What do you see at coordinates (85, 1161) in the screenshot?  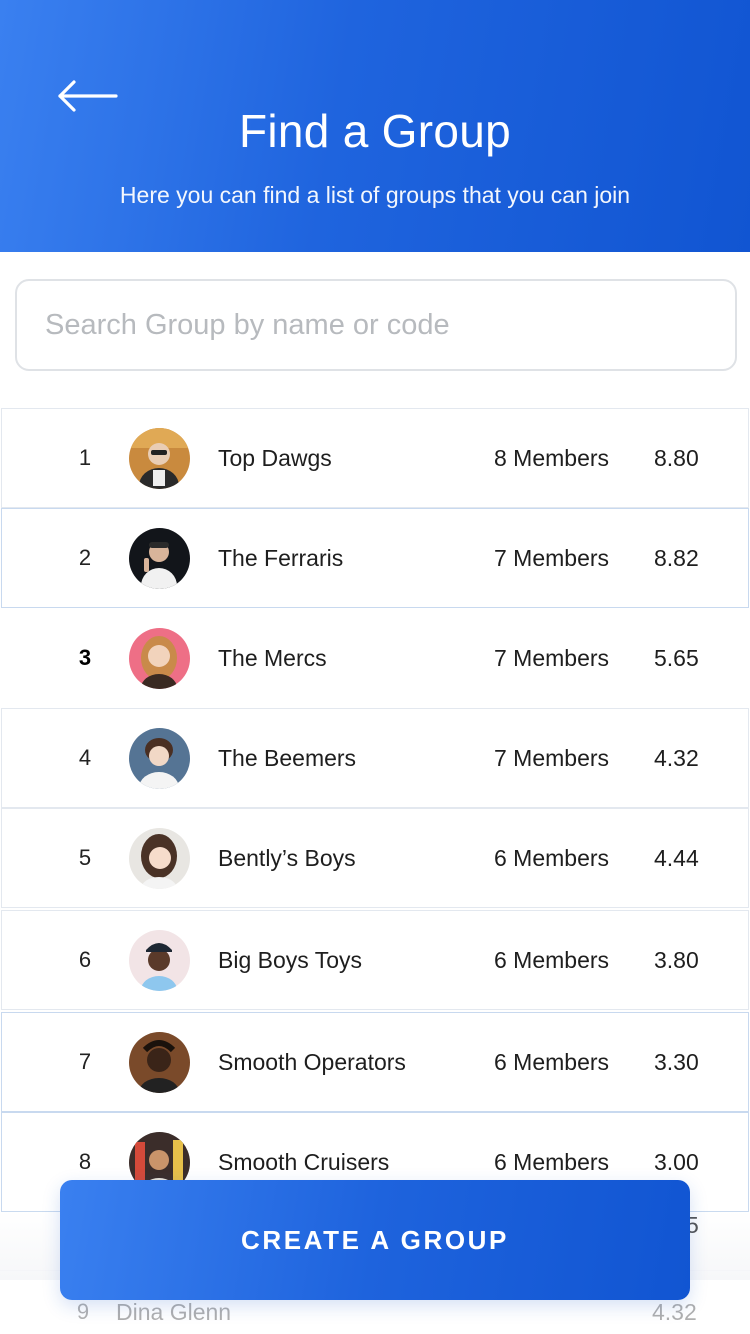 I see `group-rank: 8` at bounding box center [85, 1161].